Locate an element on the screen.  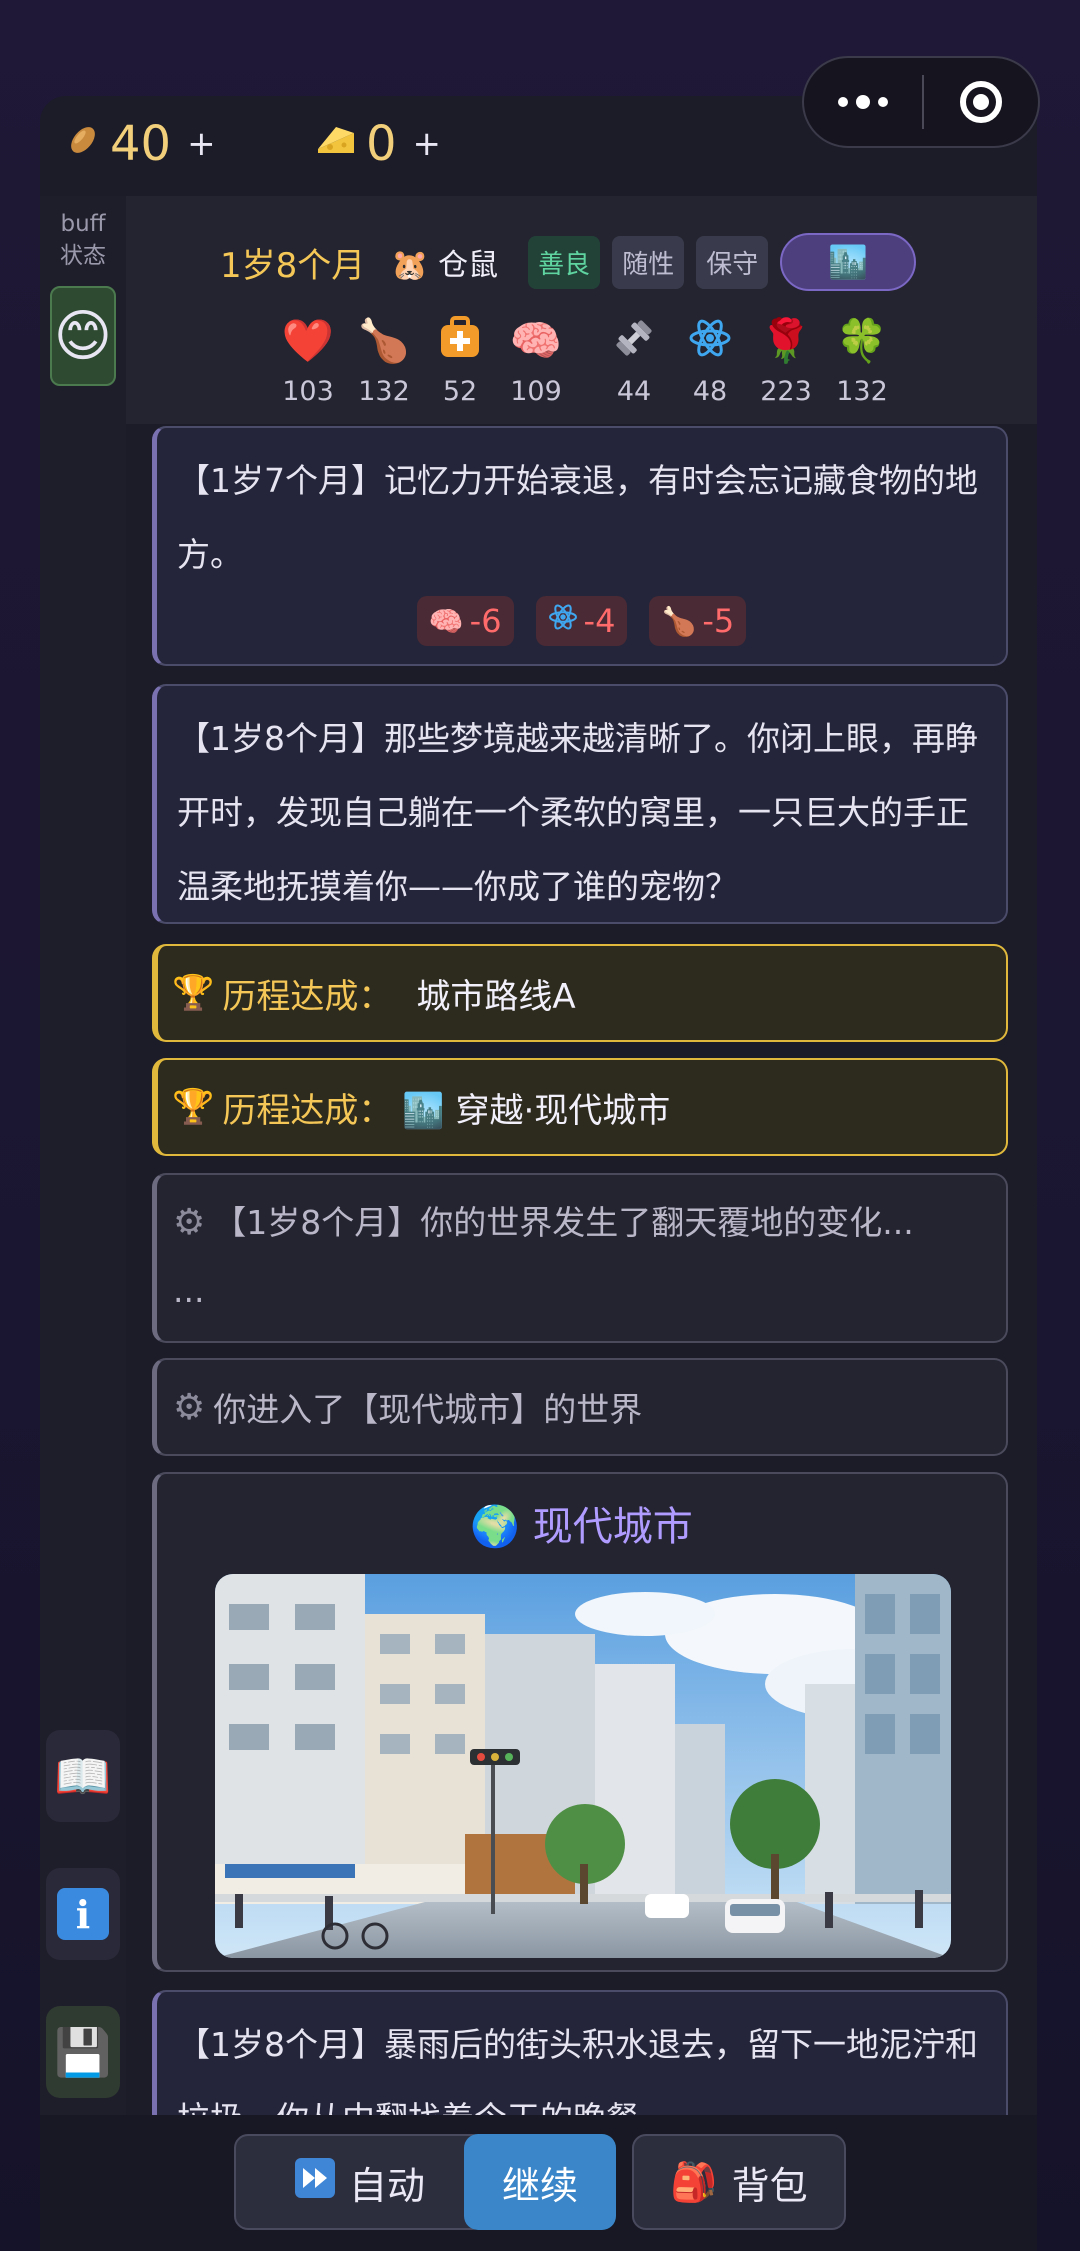
achievement-value: 城市路线A is located at coordinates (496, 996).